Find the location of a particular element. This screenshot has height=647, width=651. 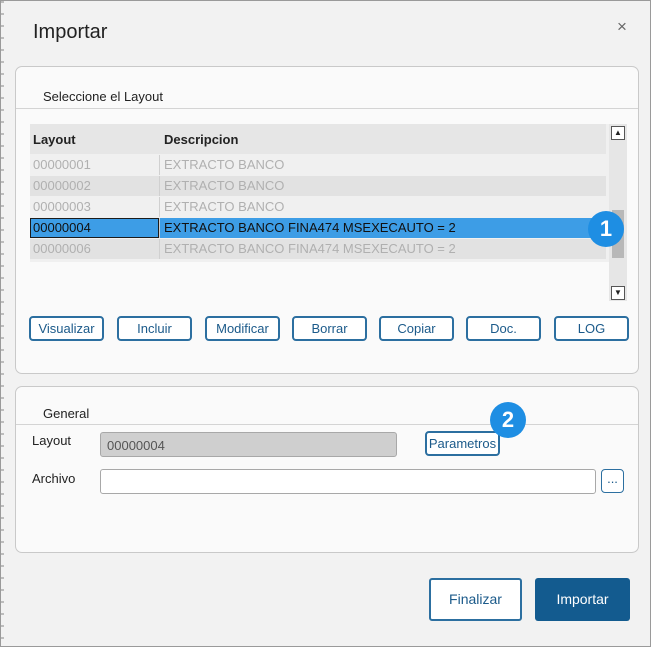

column-header-layout: Layout is located at coordinates (54, 139).